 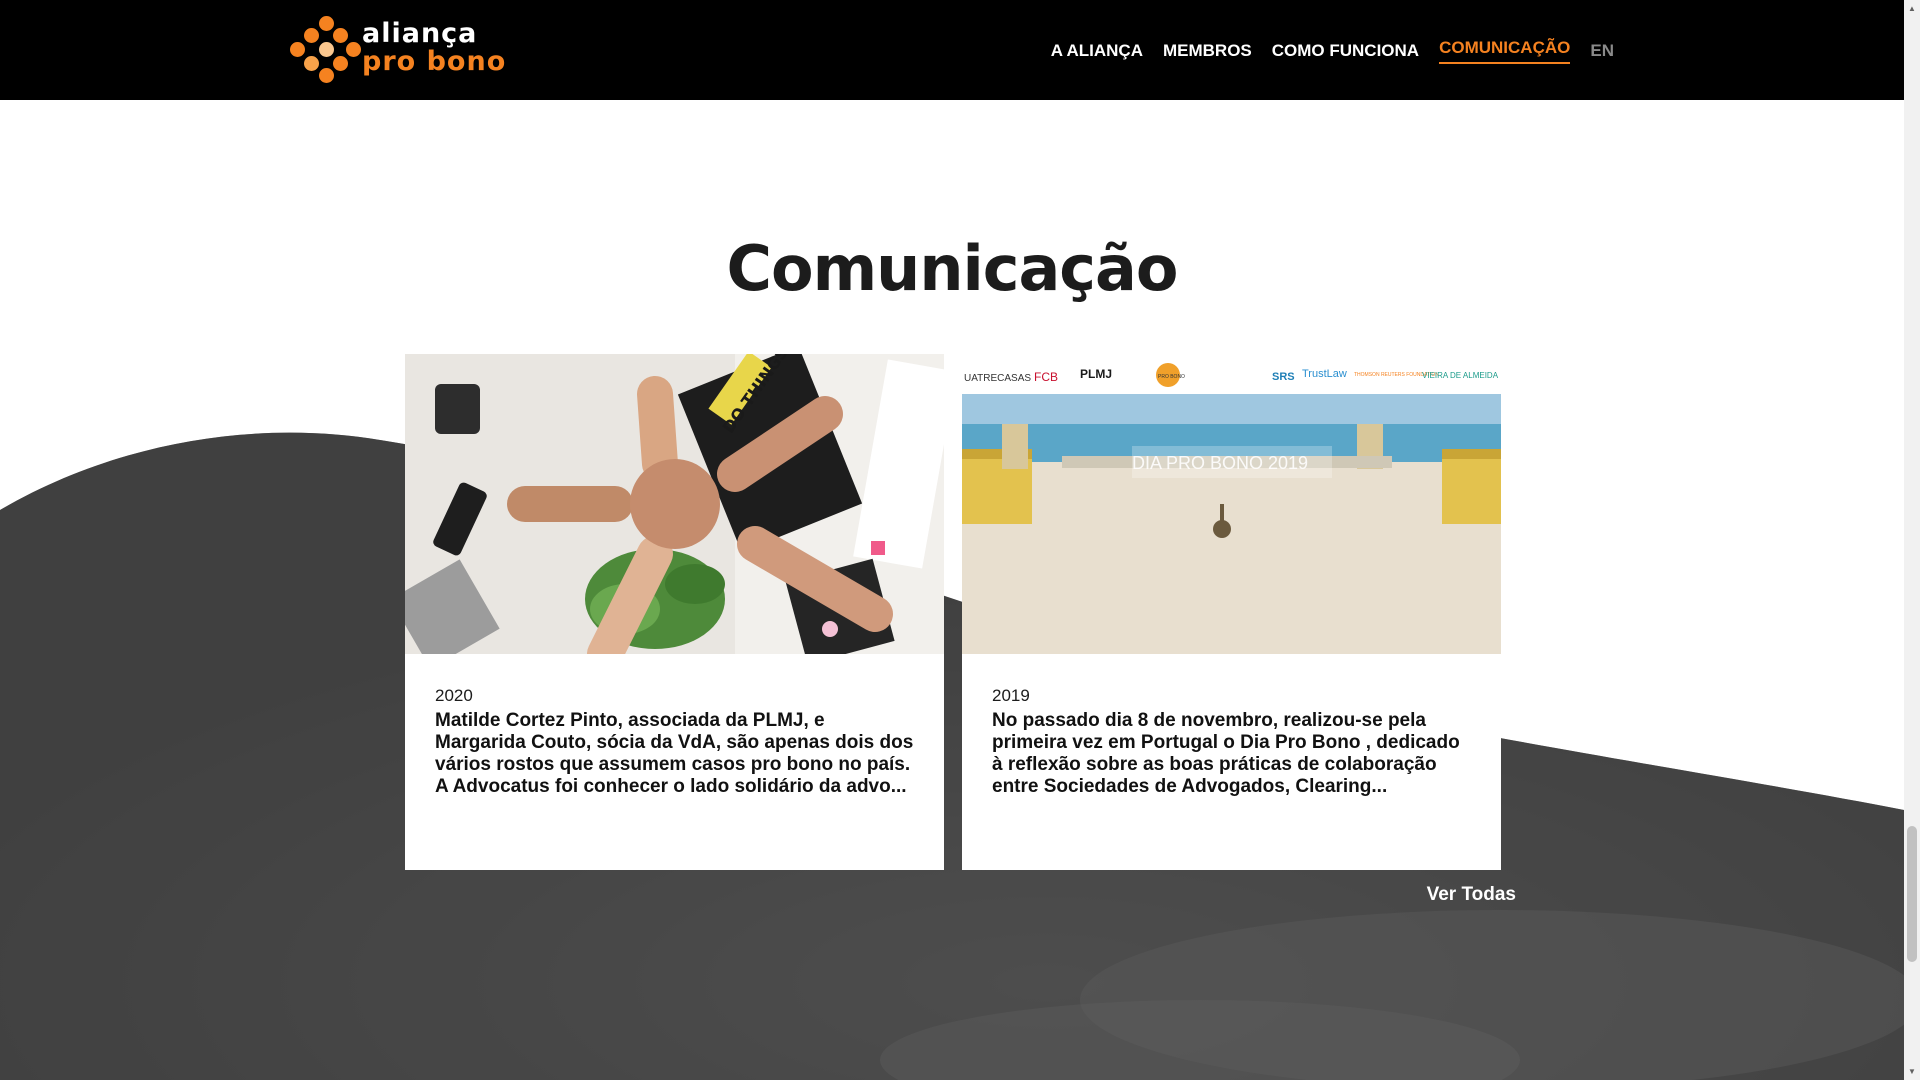 I want to click on language-switch: EN, so click(x=1602, y=51).